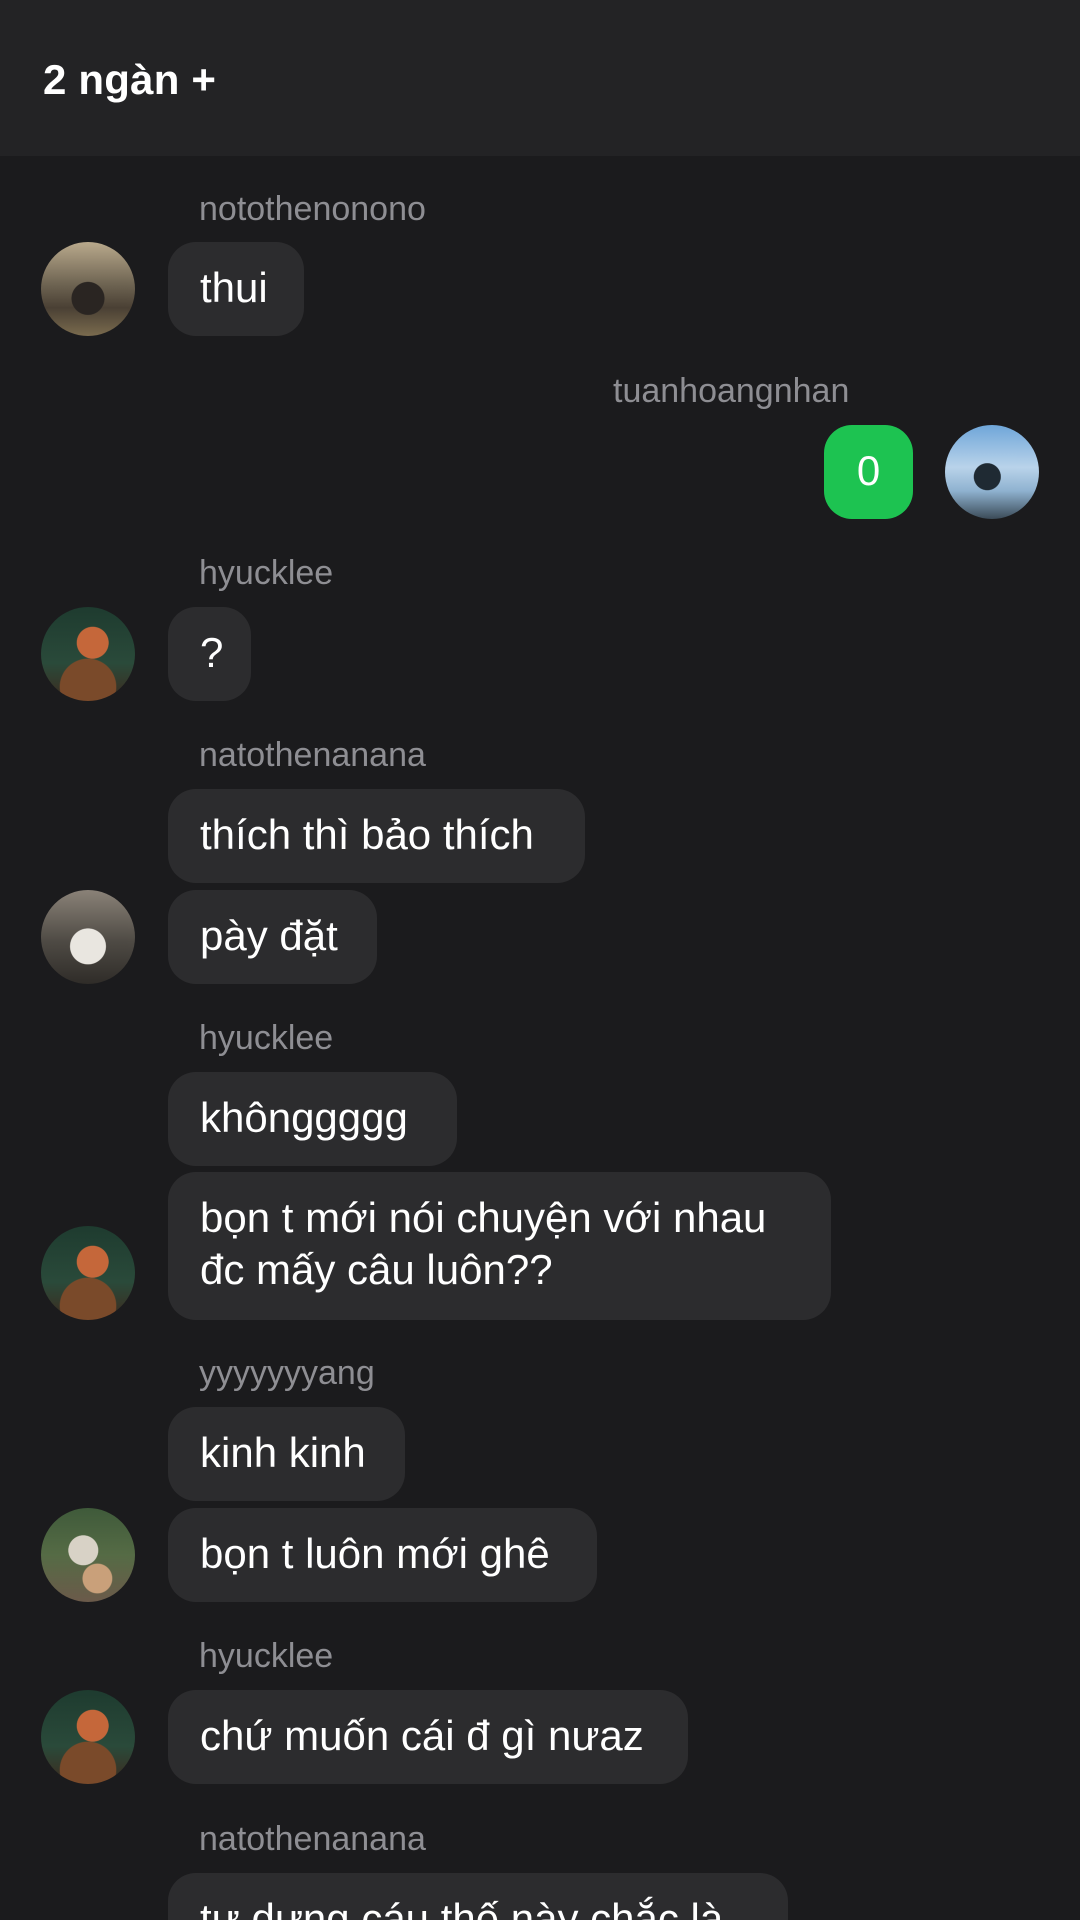  What do you see at coordinates (129, 80) in the screenshot?
I see `chat-title: 2 ngàn +` at bounding box center [129, 80].